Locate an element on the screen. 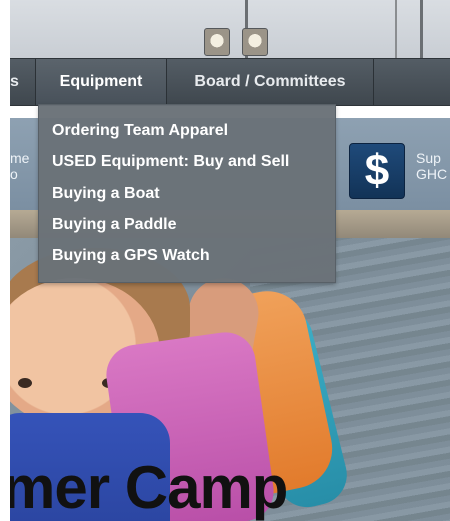  eye is located at coordinates (25, 383).